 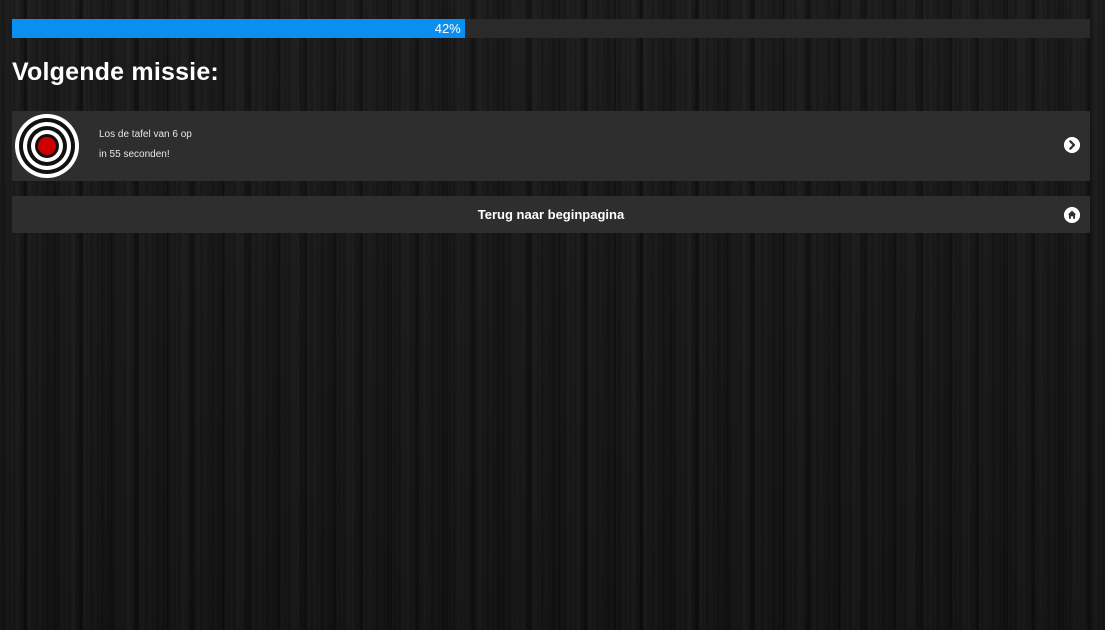 I want to click on back-to-home-label: Terug naar beginpagina, so click(x=551, y=214).